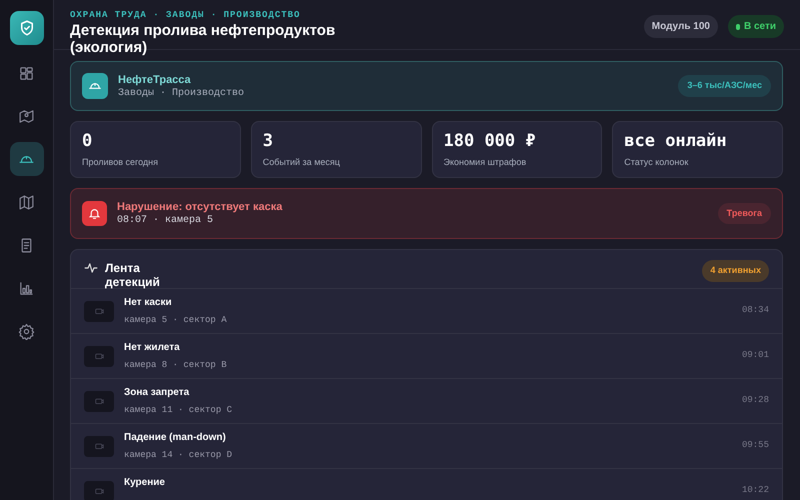  What do you see at coordinates (735, 271) in the screenshot?
I see `active-count-badge: 4 активных` at bounding box center [735, 271].